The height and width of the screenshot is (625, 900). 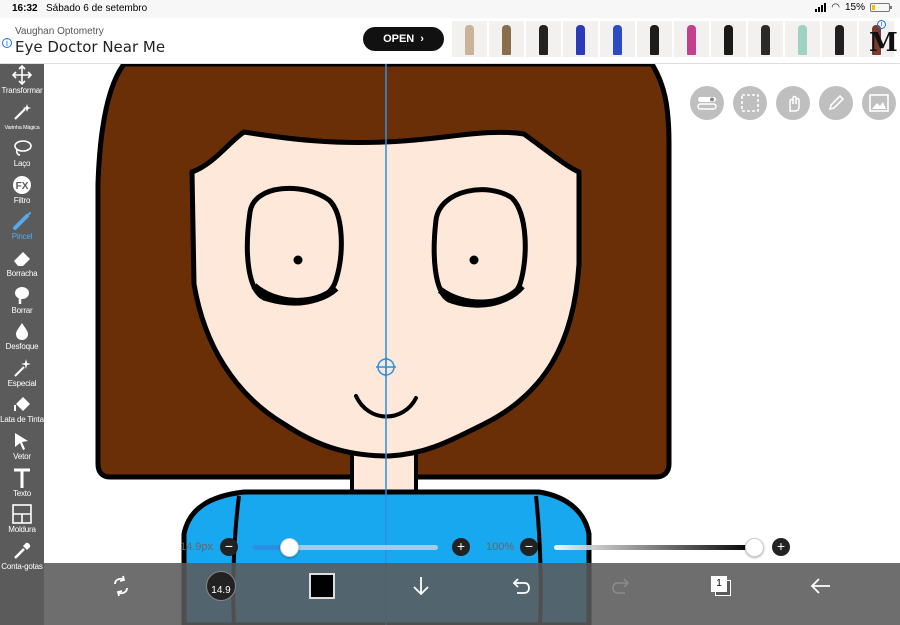 What do you see at coordinates (25, 8) in the screenshot?
I see `status-time: 16:32` at bounding box center [25, 8].